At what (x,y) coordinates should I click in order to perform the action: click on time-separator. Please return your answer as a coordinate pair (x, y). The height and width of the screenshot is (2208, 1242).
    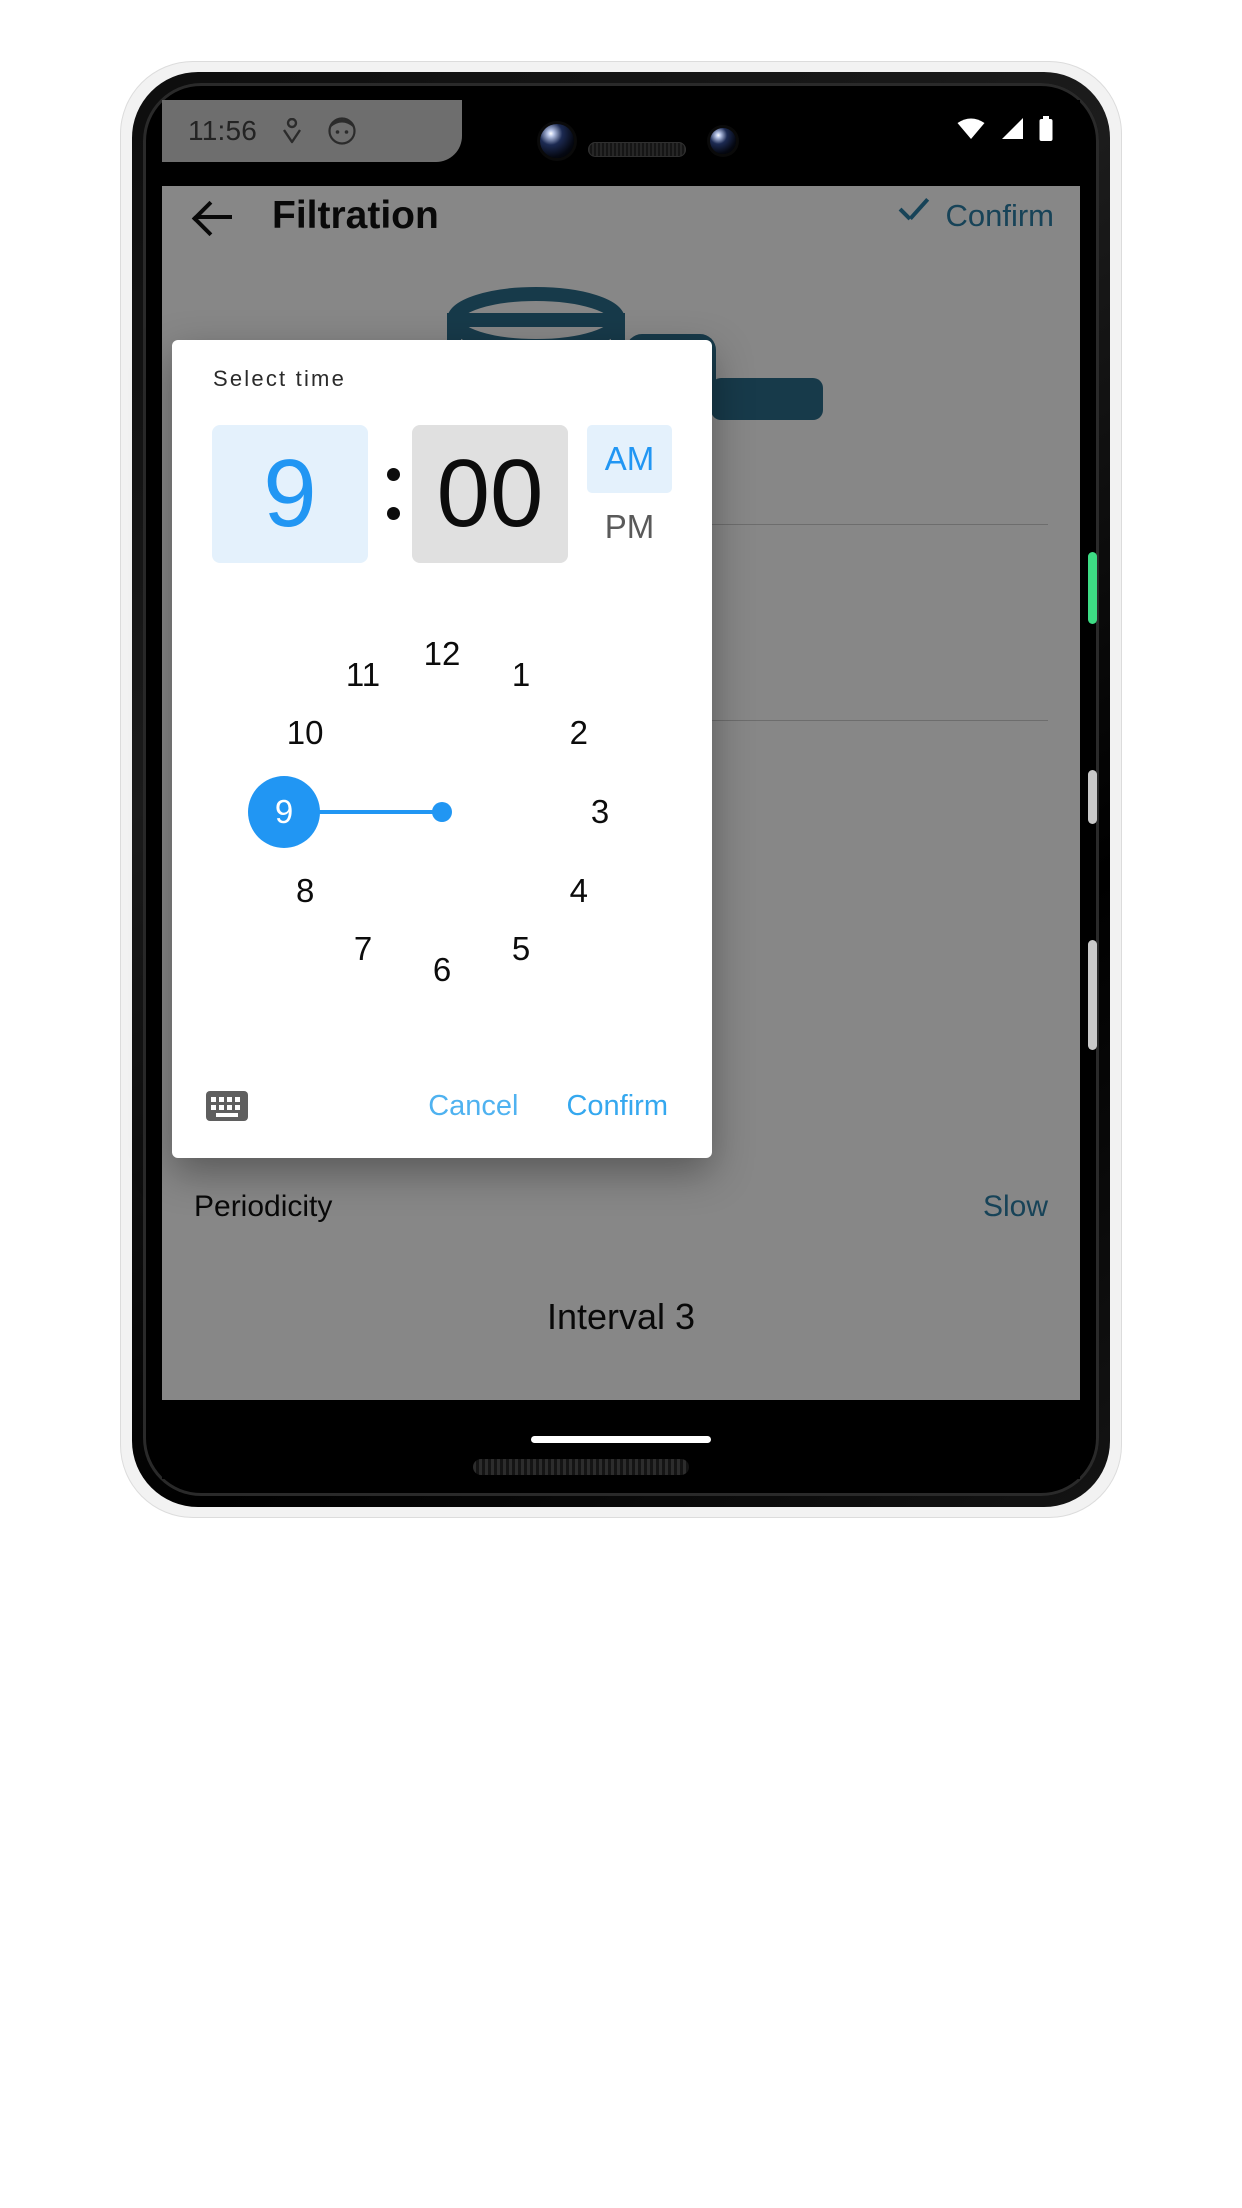
    Looking at the image, I should click on (393, 494).